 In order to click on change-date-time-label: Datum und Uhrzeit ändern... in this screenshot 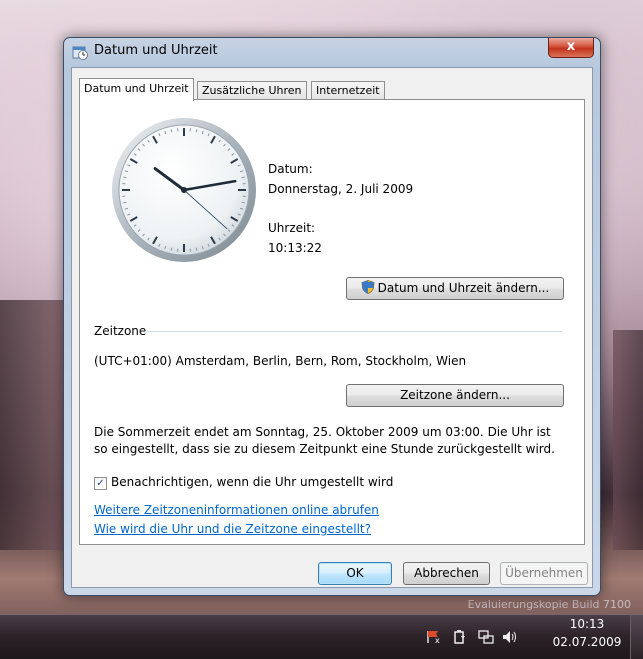, I will do `click(464, 288)`.